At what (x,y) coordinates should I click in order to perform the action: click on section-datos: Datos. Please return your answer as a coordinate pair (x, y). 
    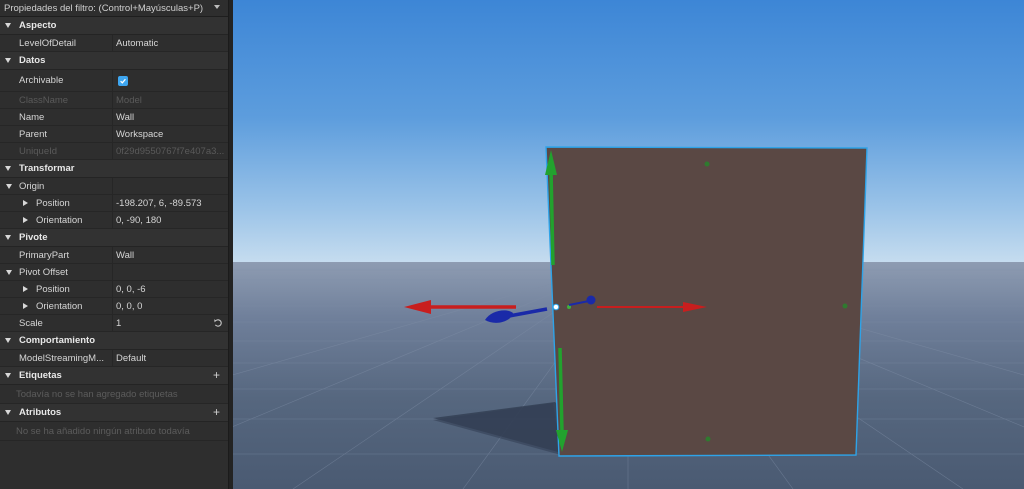
    Looking at the image, I should click on (114, 61).